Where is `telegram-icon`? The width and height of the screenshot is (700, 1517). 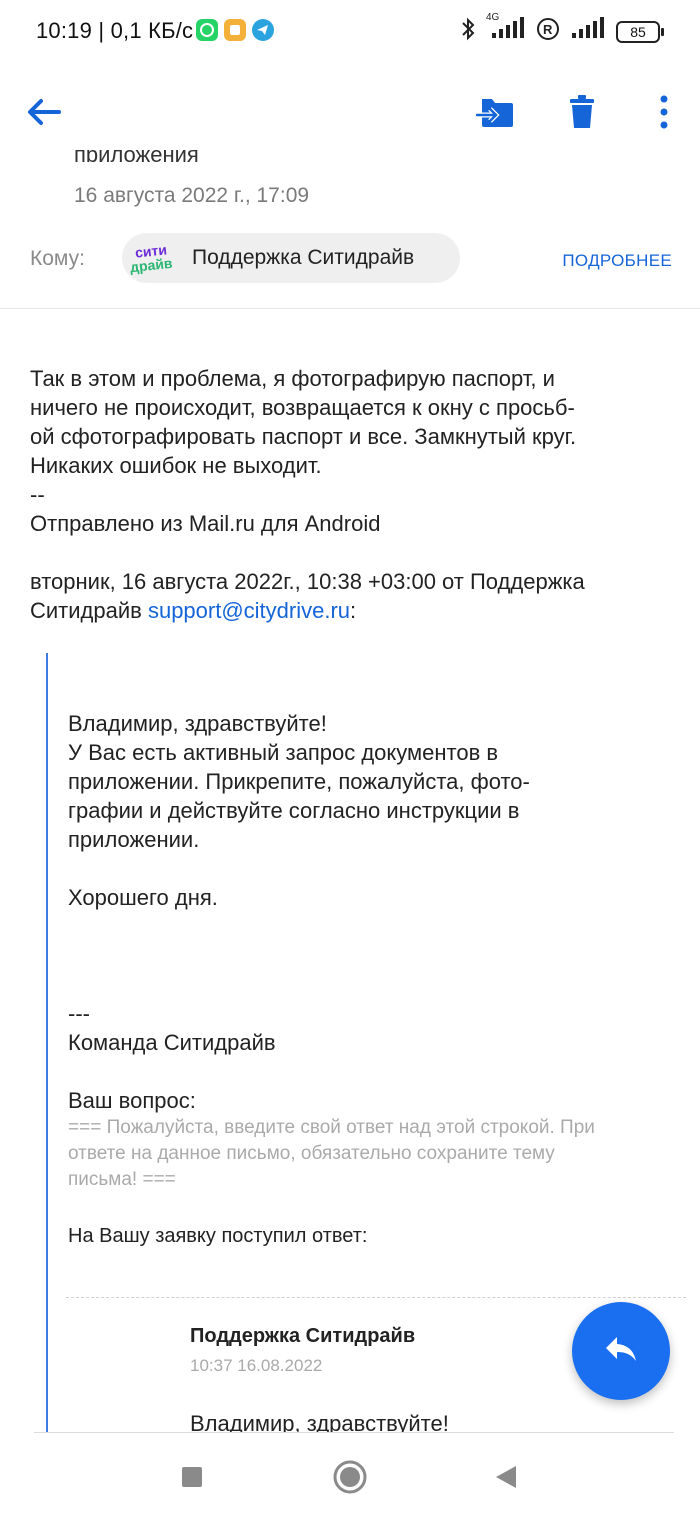 telegram-icon is located at coordinates (263, 30).